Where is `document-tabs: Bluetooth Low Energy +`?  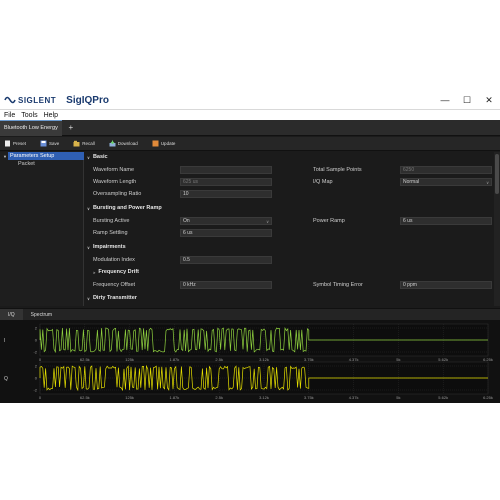 document-tabs: Bluetooth Low Energy + is located at coordinates (250, 127).